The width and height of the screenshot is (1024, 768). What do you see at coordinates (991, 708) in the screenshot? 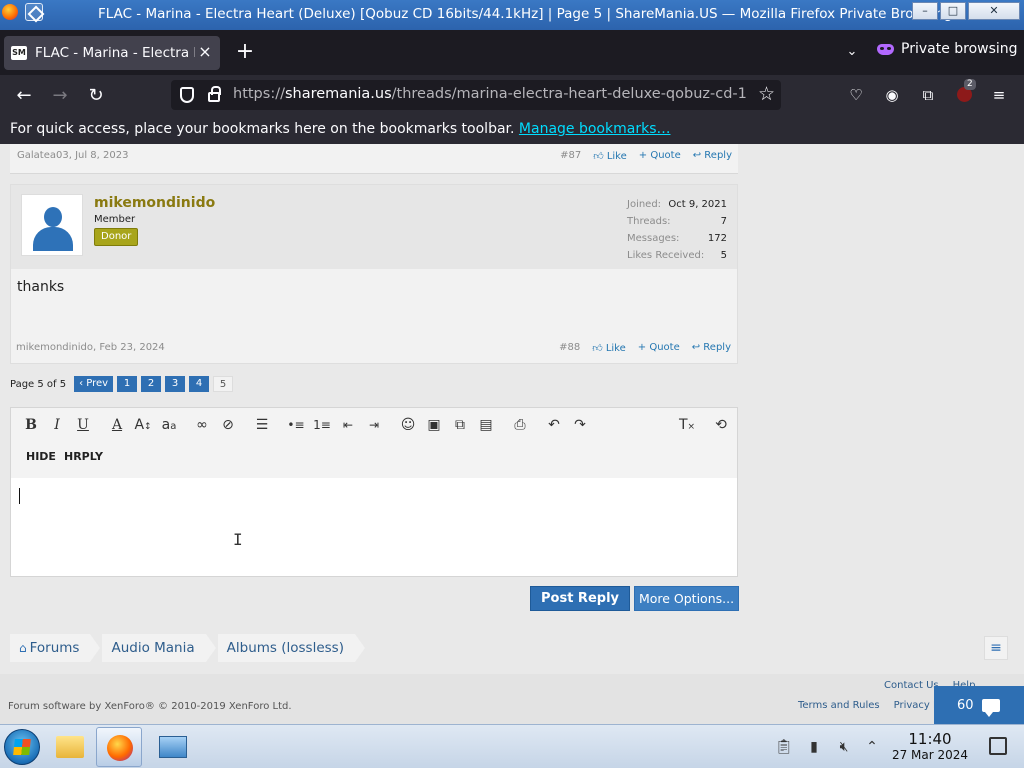
I see `chat-bubble-icon` at bounding box center [991, 708].